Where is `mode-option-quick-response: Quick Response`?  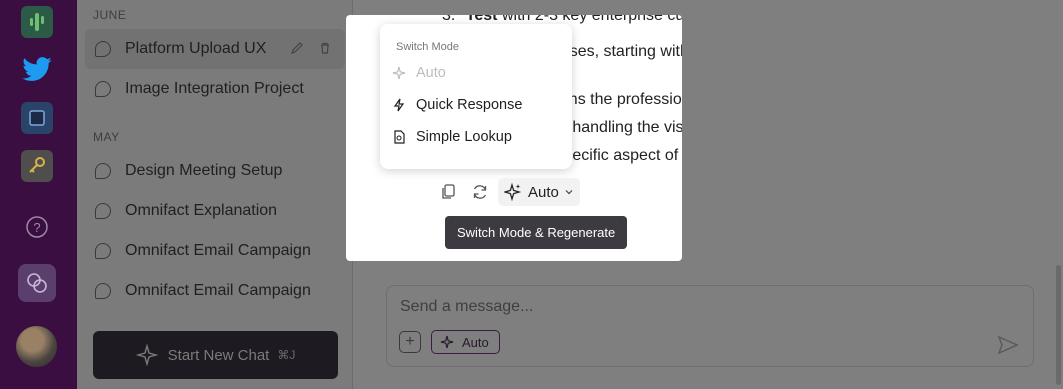
mode-option-quick-response: Quick Response is located at coordinates (457, 105).